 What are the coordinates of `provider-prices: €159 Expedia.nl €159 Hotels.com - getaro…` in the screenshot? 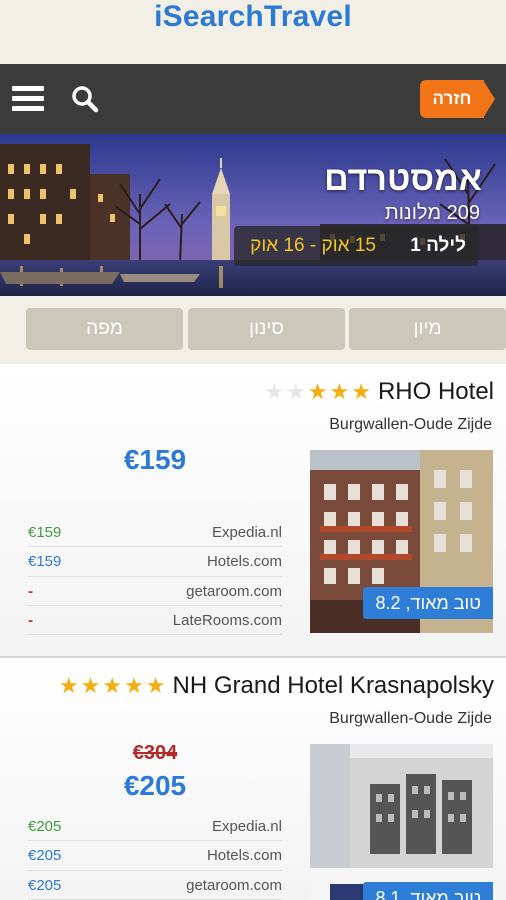 It's located at (155, 577).